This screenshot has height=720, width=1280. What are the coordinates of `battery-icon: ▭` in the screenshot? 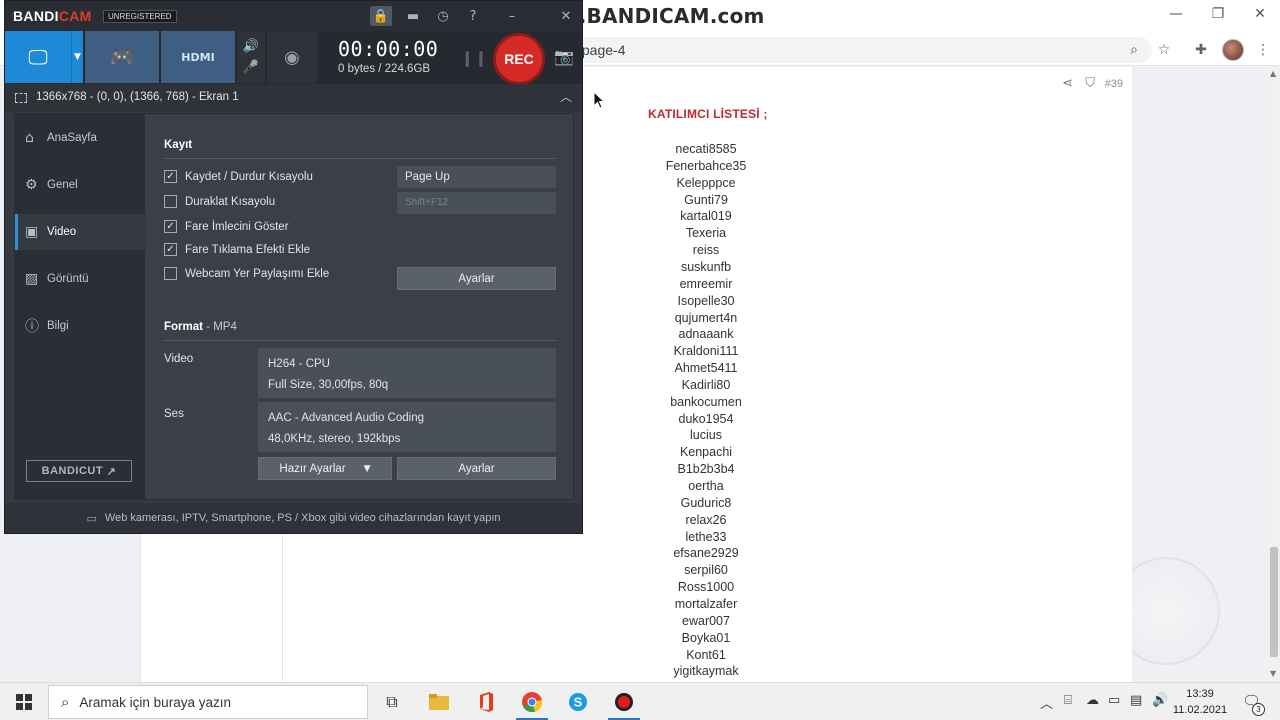 It's located at (1114, 700).